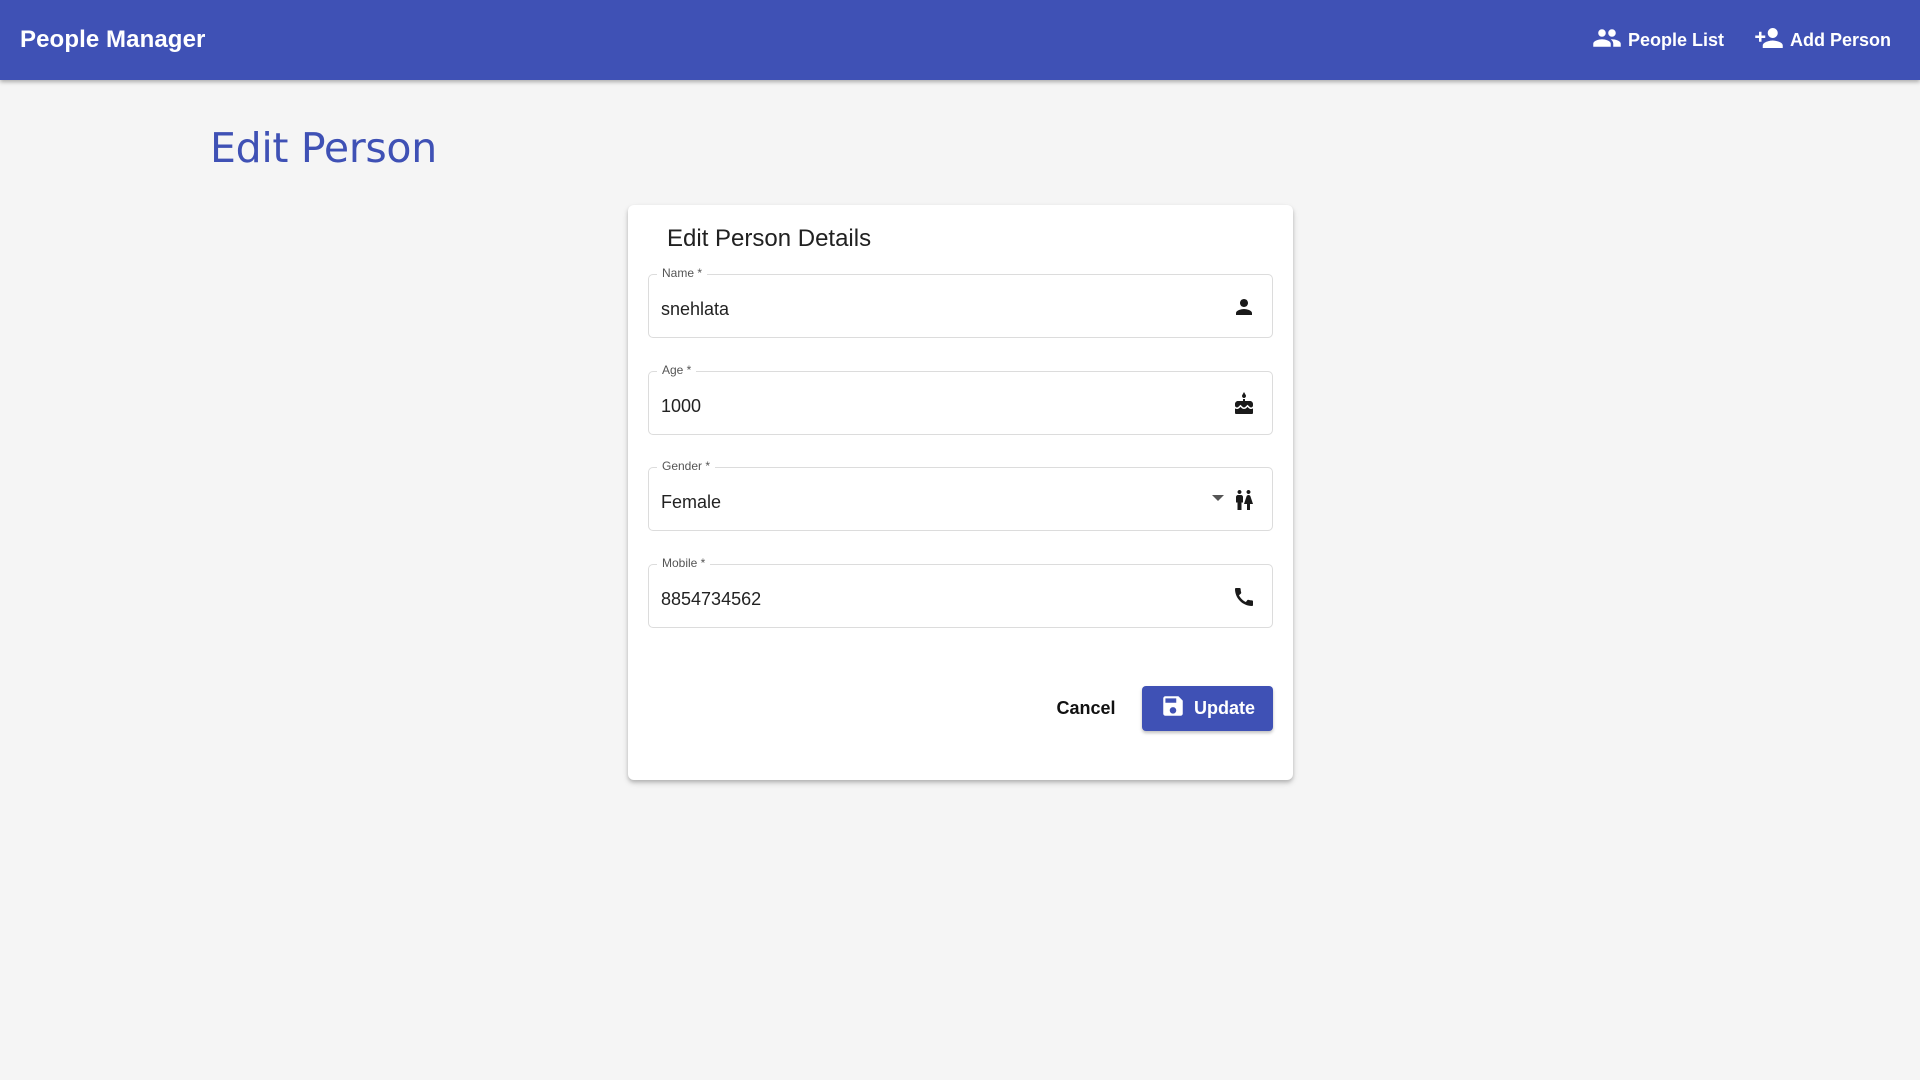 Image resolution: width=1920 pixels, height=1080 pixels. Describe the element at coordinates (686, 466) in the screenshot. I see `gender-field-label: Gender *` at that location.